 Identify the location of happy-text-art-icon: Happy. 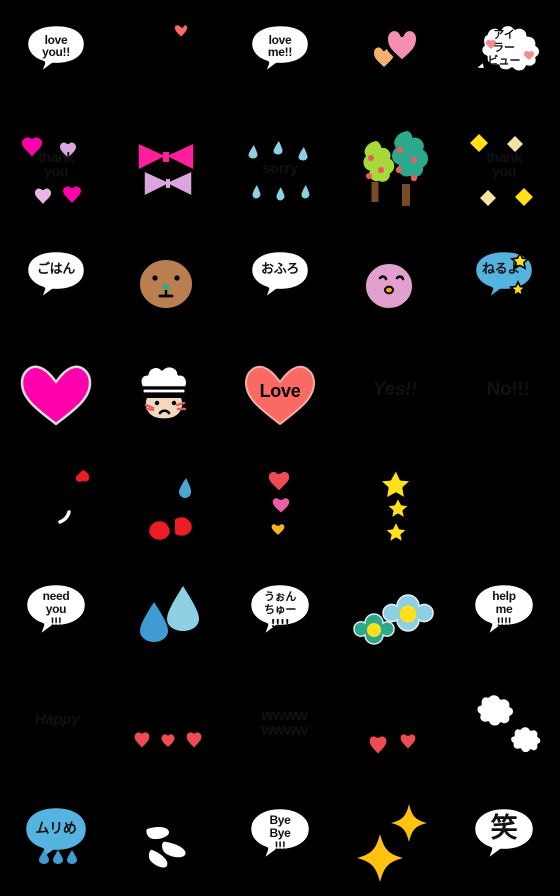
(56, 728).